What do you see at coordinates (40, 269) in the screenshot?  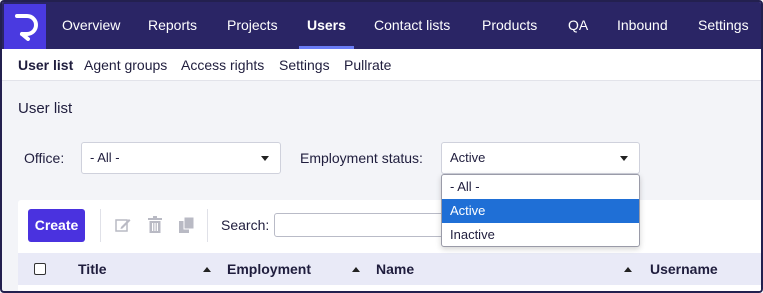 I see `select-all-checkbox` at bounding box center [40, 269].